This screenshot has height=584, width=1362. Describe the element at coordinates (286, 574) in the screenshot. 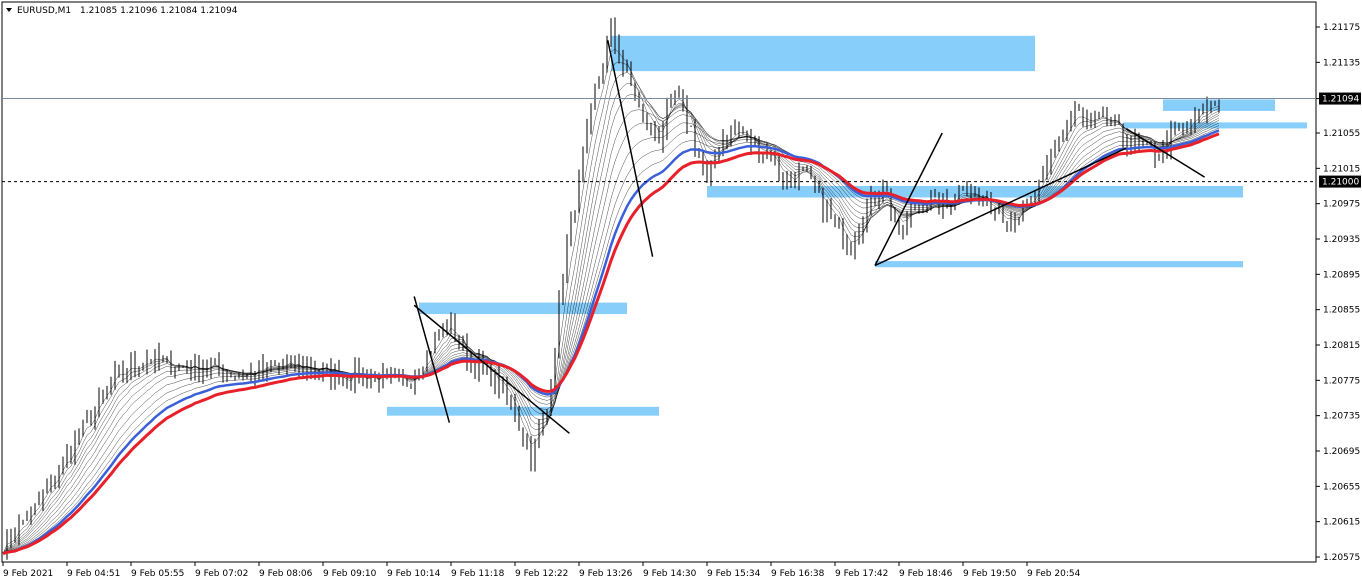

I see `x-tick-label: 9 Feb 08:06` at that location.